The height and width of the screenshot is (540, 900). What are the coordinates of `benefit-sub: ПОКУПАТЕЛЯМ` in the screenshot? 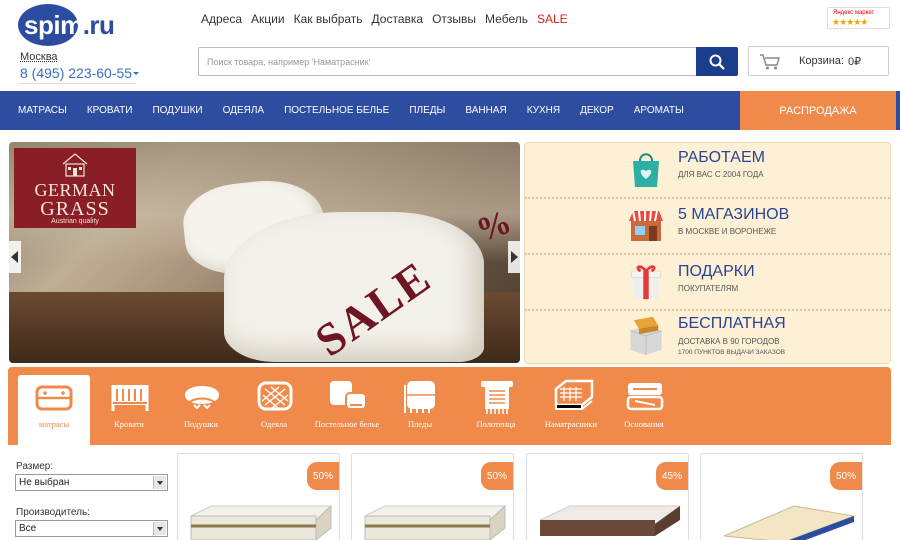 It's located at (708, 288).